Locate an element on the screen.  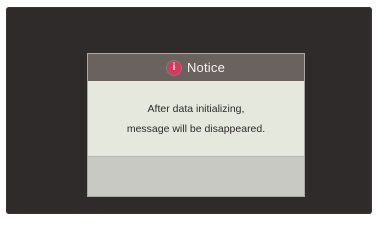
info-icon: i is located at coordinates (173, 67).